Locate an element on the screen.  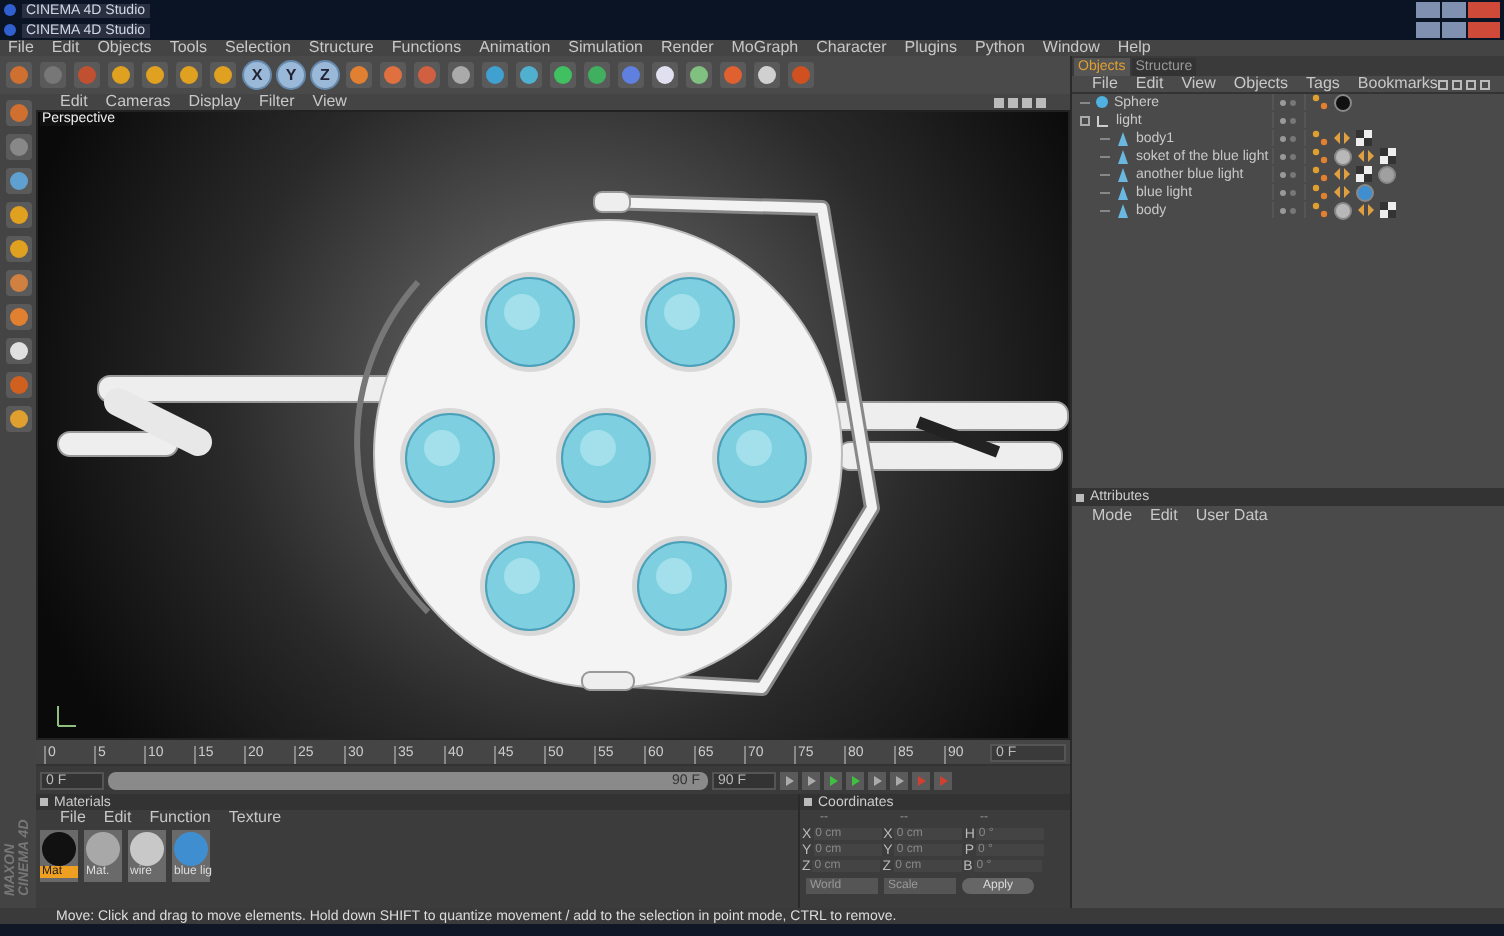
menu-item: Bookmarks is located at coordinates (1397, 84).